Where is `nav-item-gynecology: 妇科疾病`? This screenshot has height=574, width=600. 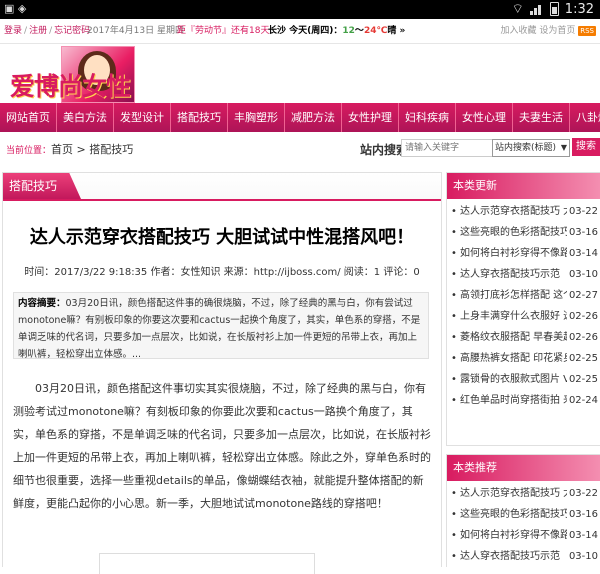 nav-item-gynecology: 妇科疾病 is located at coordinates (427, 117).